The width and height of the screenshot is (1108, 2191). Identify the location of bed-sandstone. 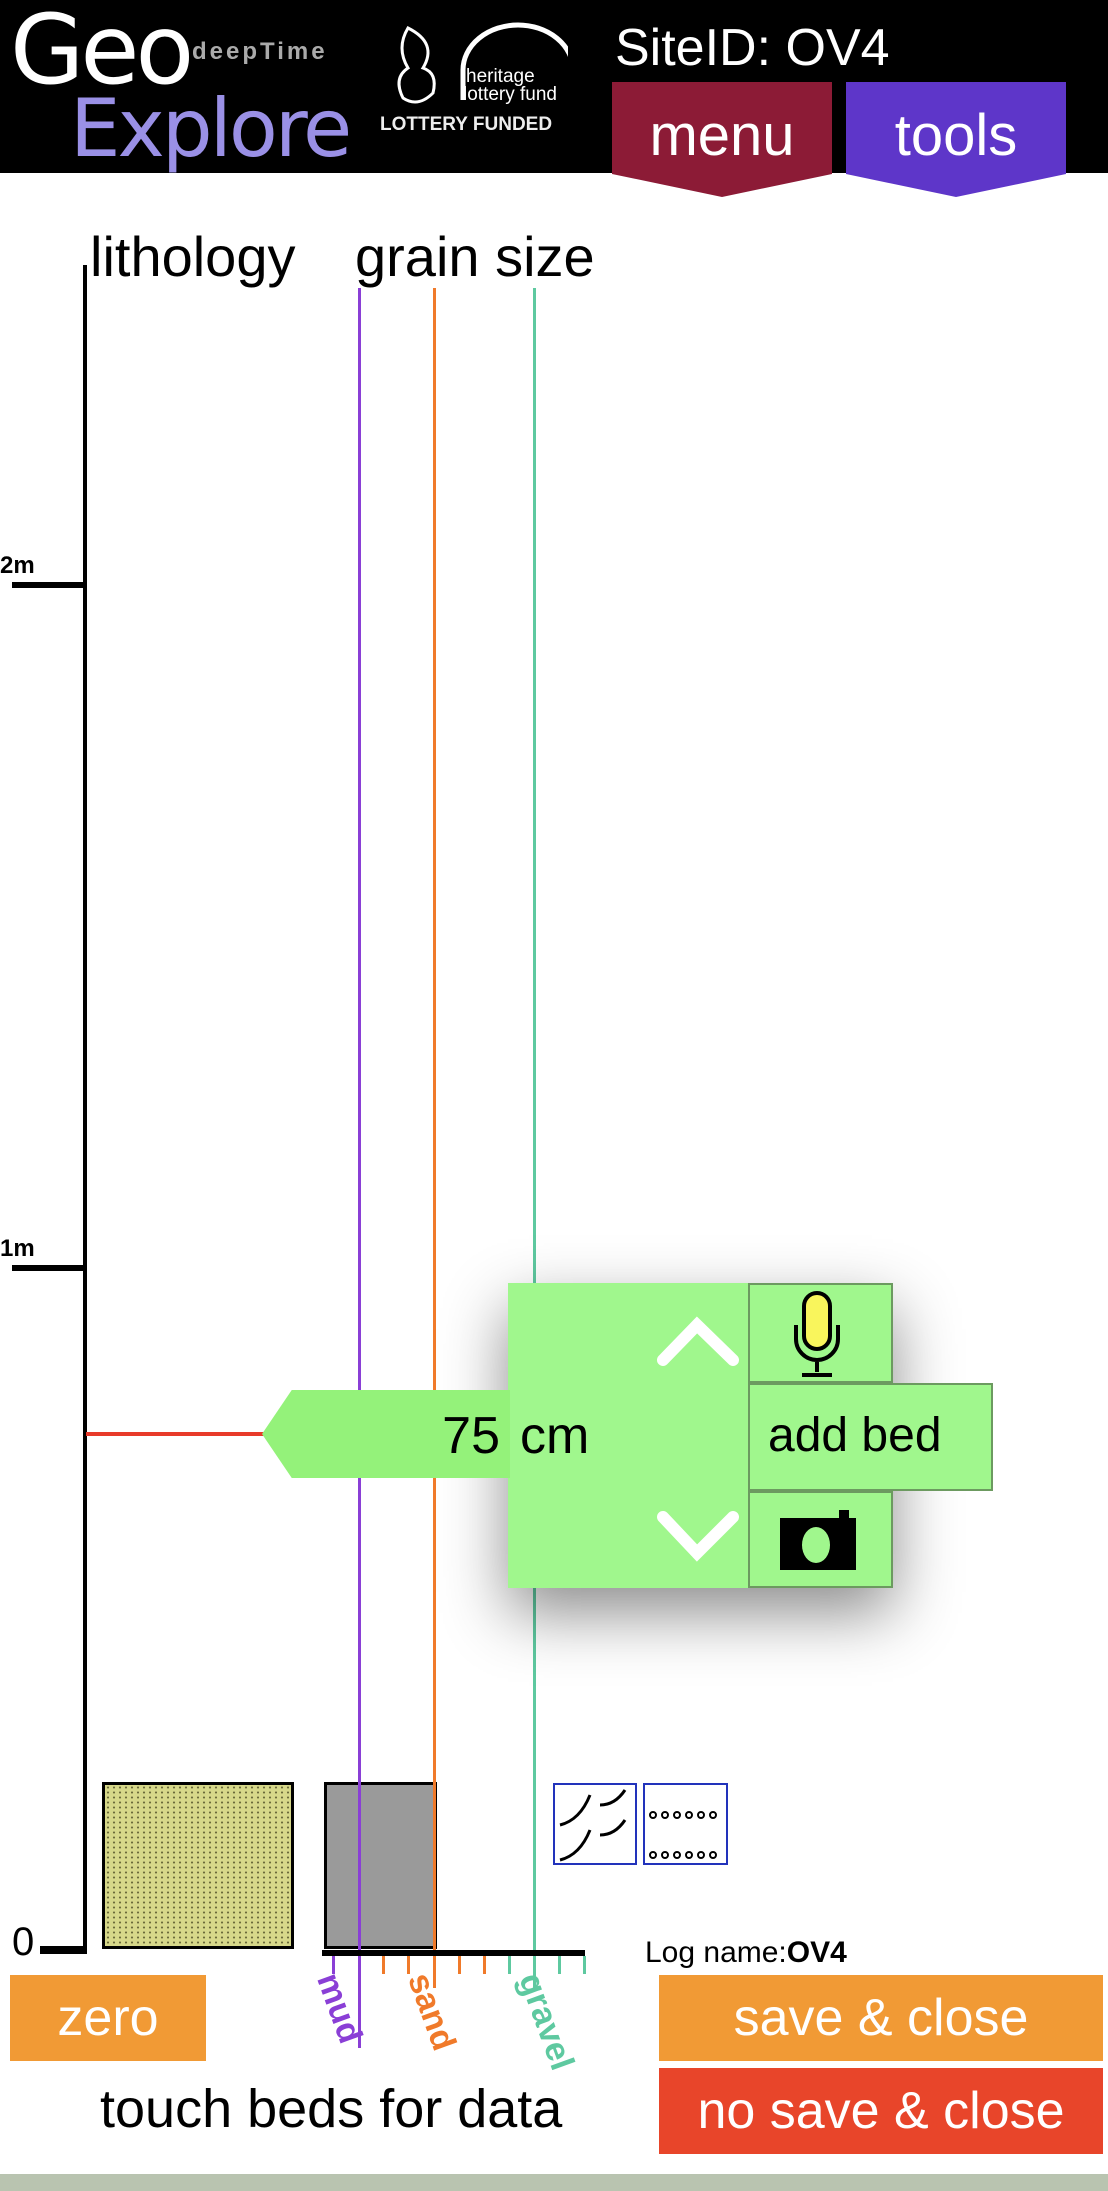
(198, 1865).